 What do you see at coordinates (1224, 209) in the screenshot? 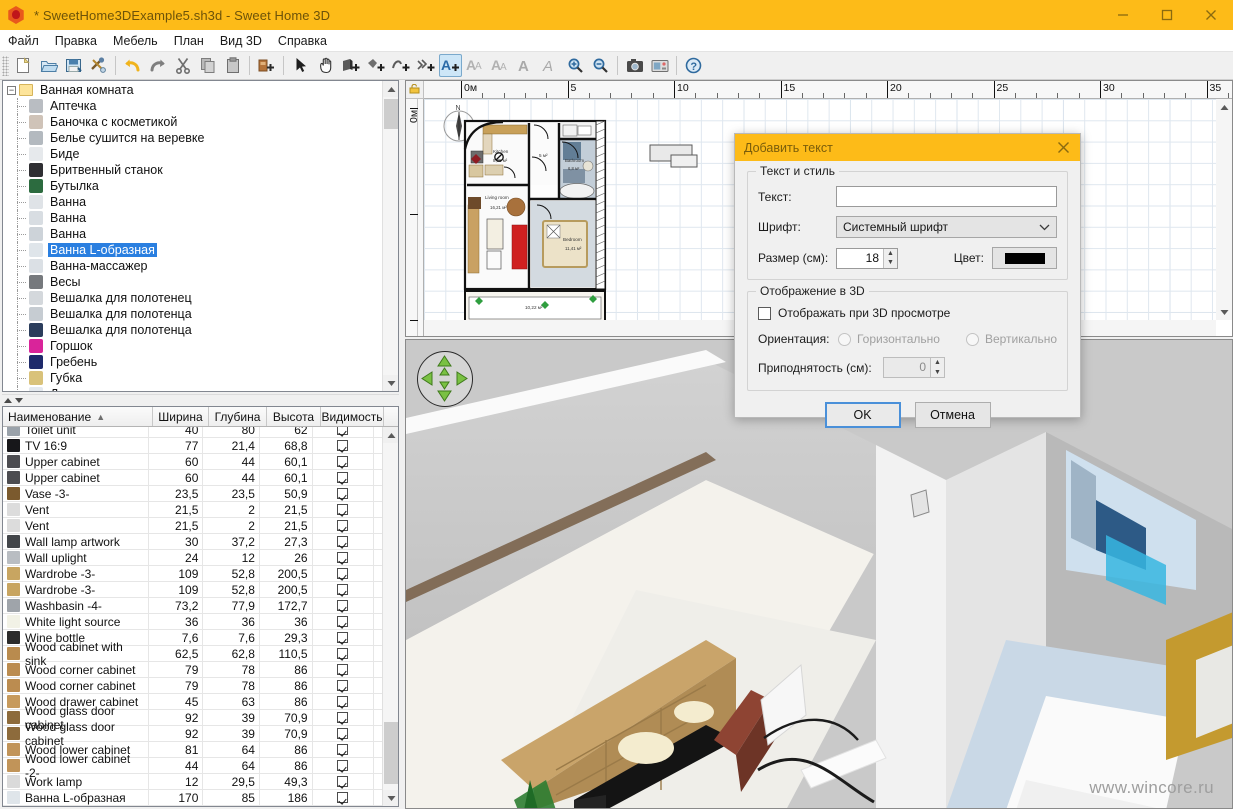
I see `plan-vertical-scrollbar` at bounding box center [1224, 209].